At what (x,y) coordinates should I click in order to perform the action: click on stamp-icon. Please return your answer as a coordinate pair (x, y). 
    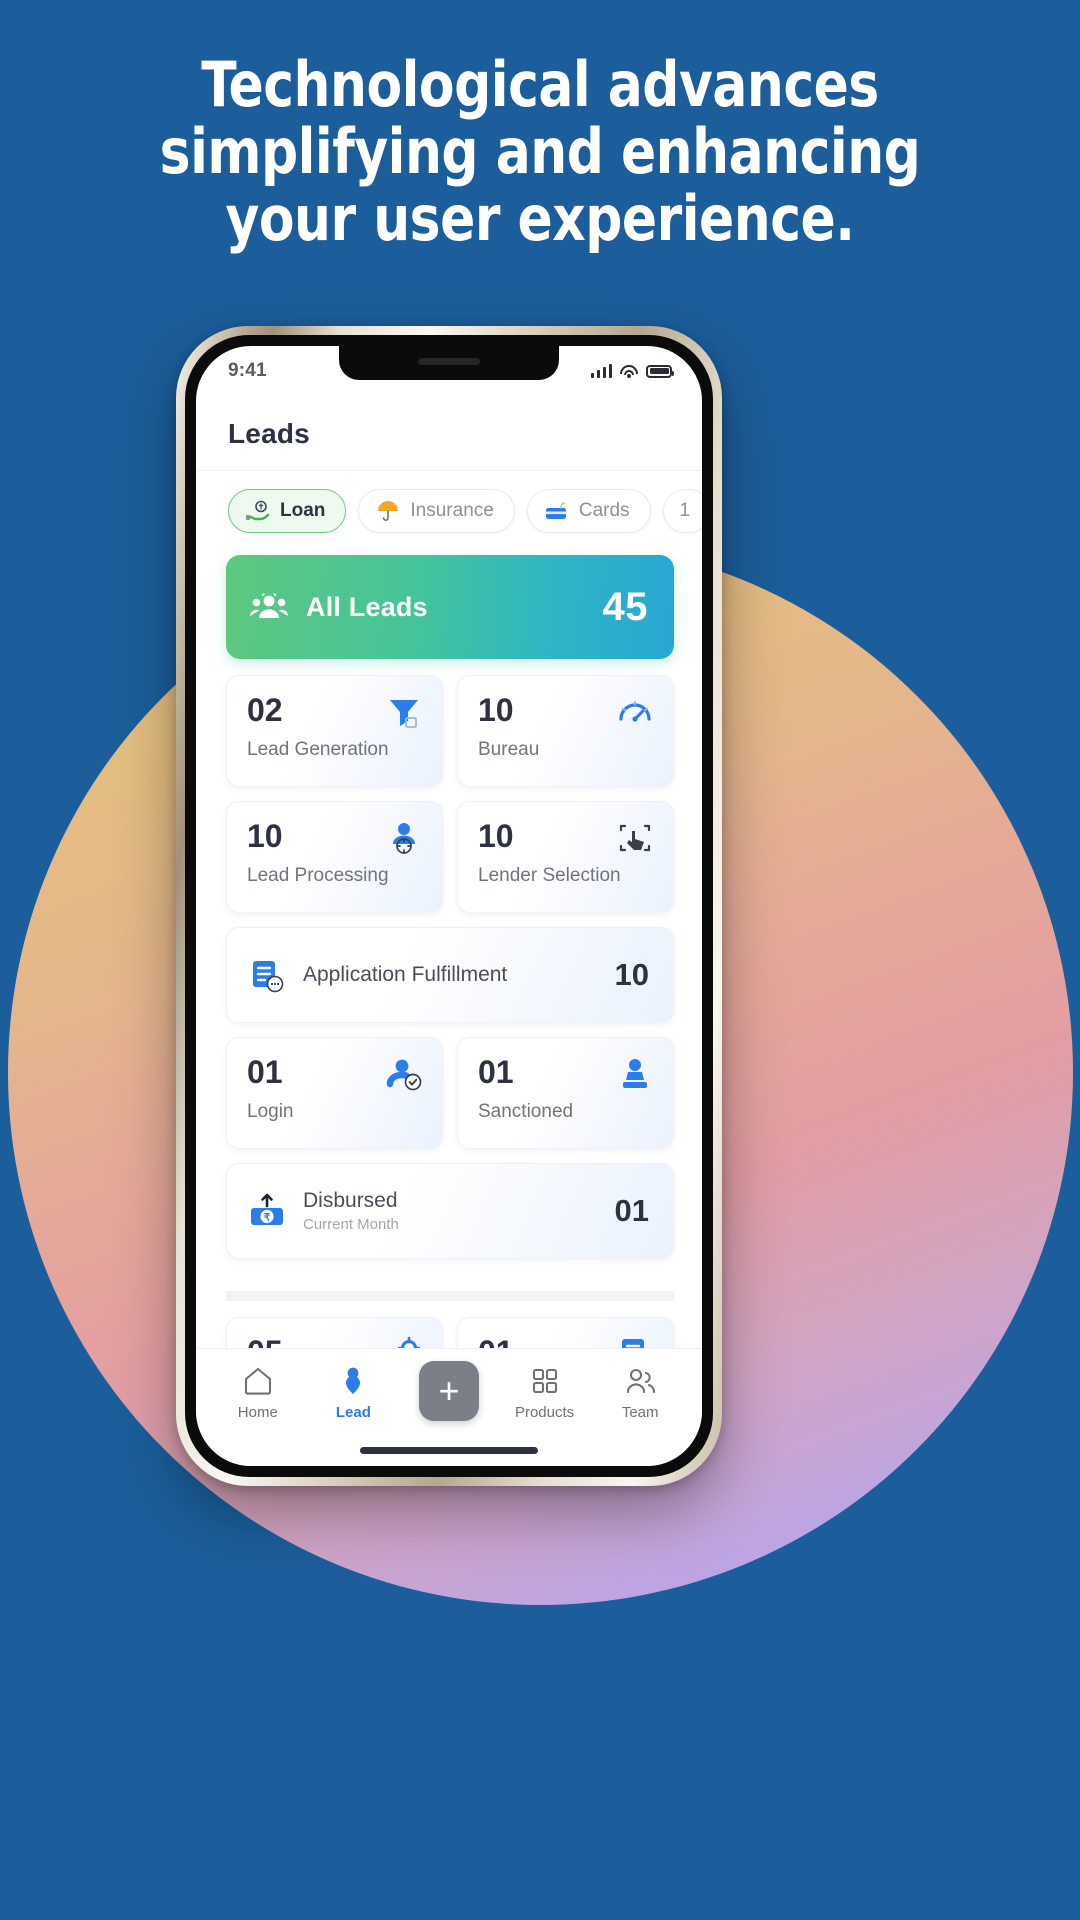
    Looking at the image, I should click on (635, 1073).